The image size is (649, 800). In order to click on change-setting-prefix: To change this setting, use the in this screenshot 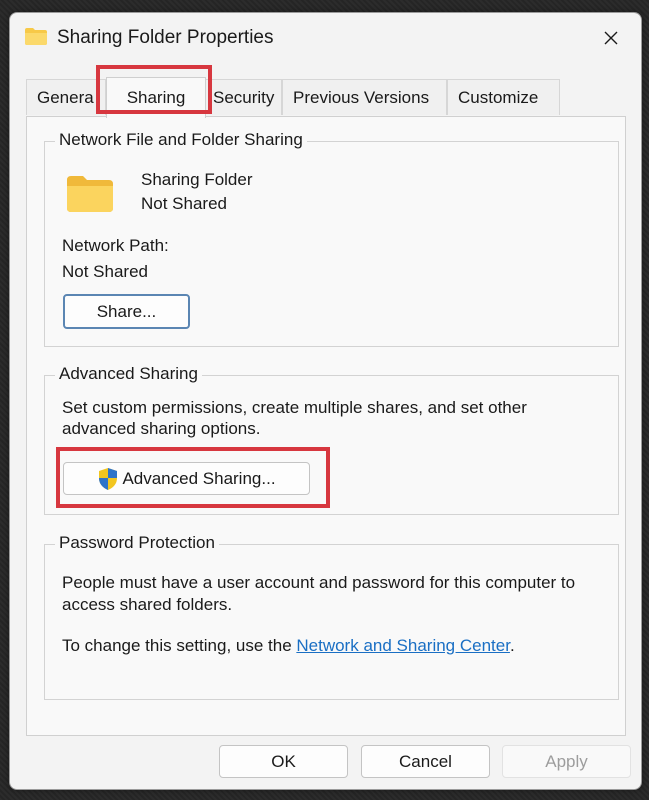, I will do `click(179, 645)`.